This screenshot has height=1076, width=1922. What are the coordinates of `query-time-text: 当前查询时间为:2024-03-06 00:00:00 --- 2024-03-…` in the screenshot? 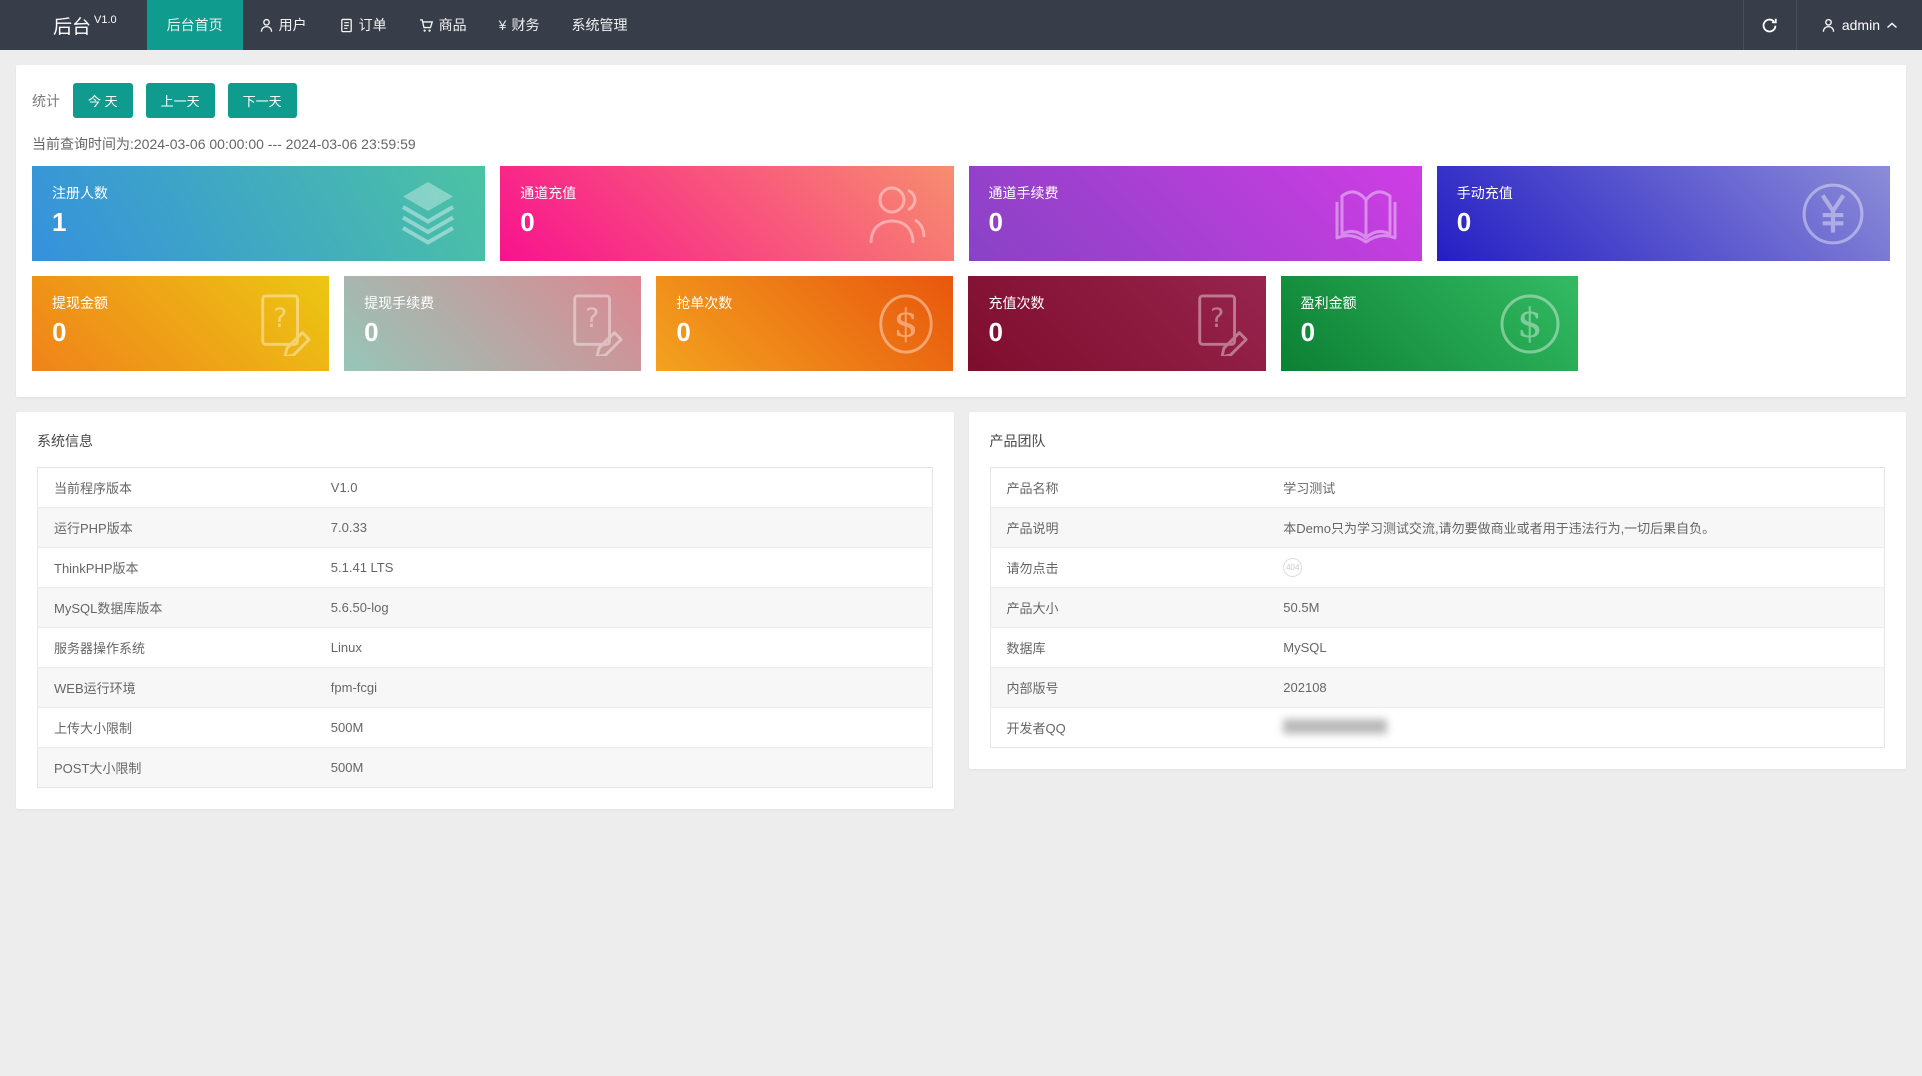 It's located at (224, 144).